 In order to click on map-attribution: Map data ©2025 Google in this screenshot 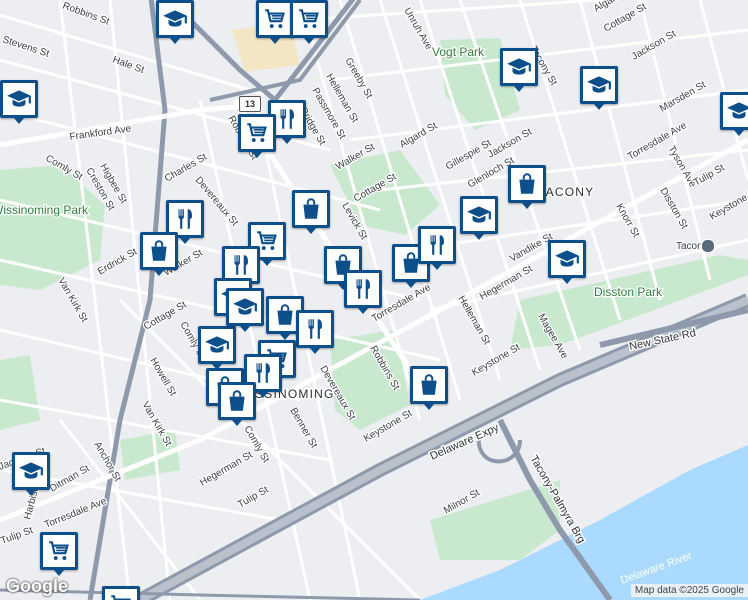, I will do `click(689, 590)`.